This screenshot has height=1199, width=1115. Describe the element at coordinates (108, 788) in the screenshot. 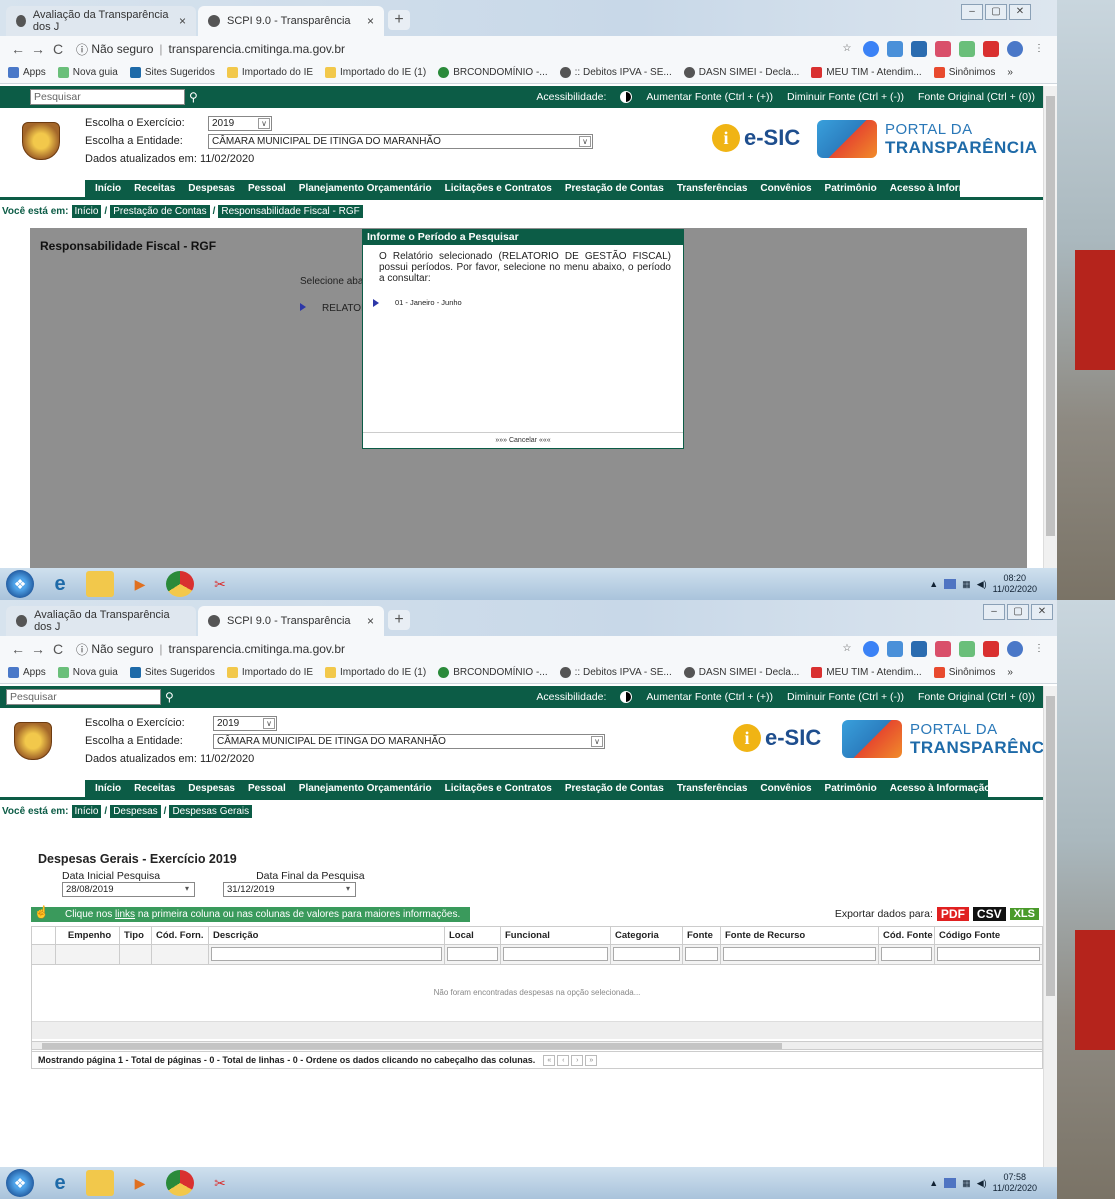

I see `nav-inicio: Início` at that location.